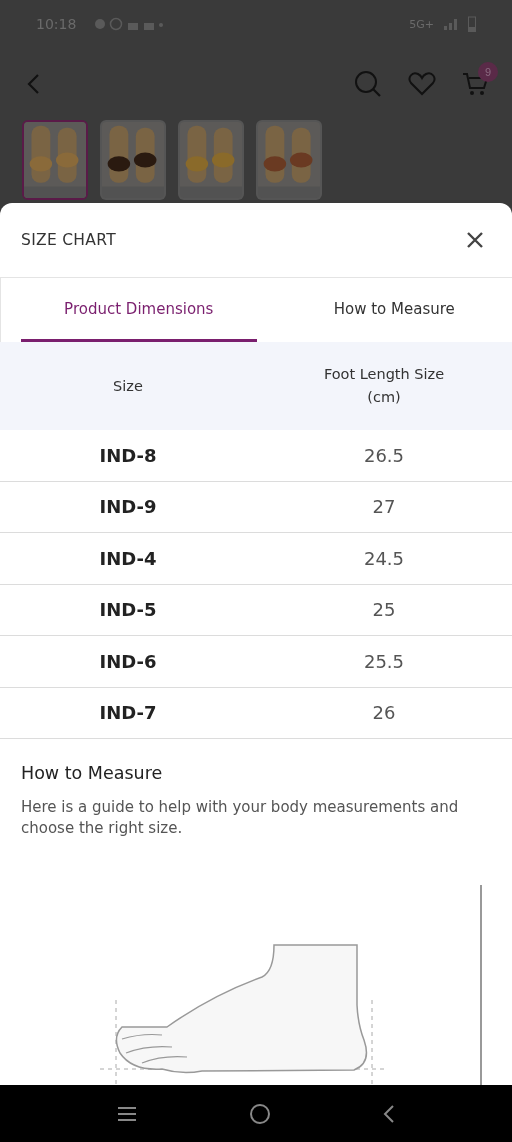 This screenshot has width=512, height=1142. I want to click on signal-icon, so click(451, 24).